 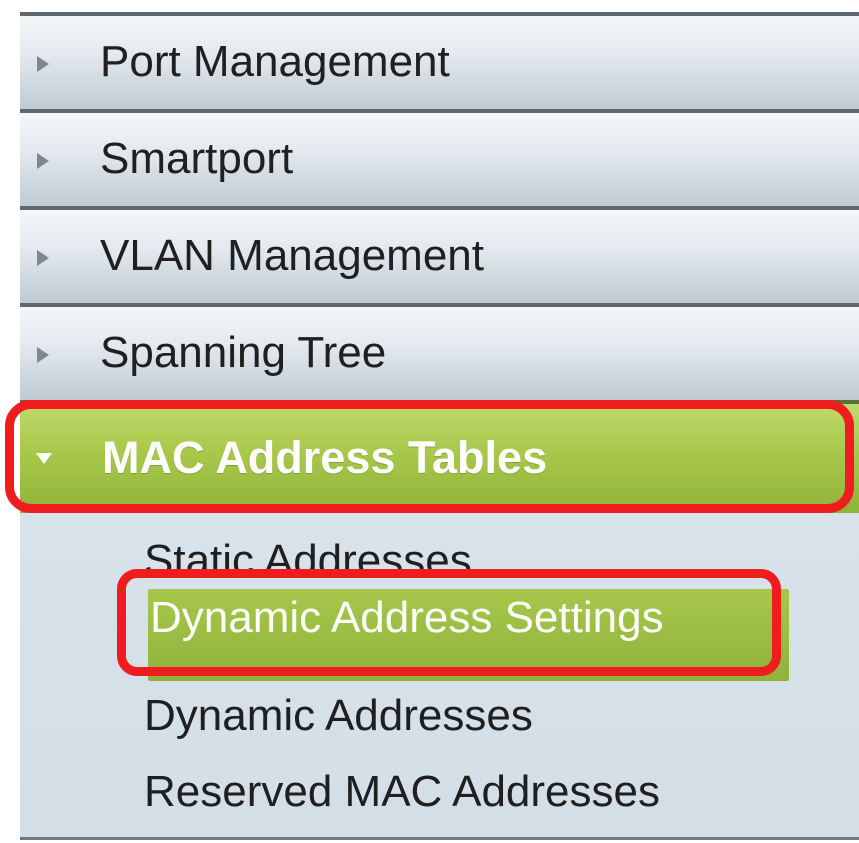 What do you see at coordinates (308, 561) in the screenshot?
I see `submenu-item-static-addresses: Static Addresses` at bounding box center [308, 561].